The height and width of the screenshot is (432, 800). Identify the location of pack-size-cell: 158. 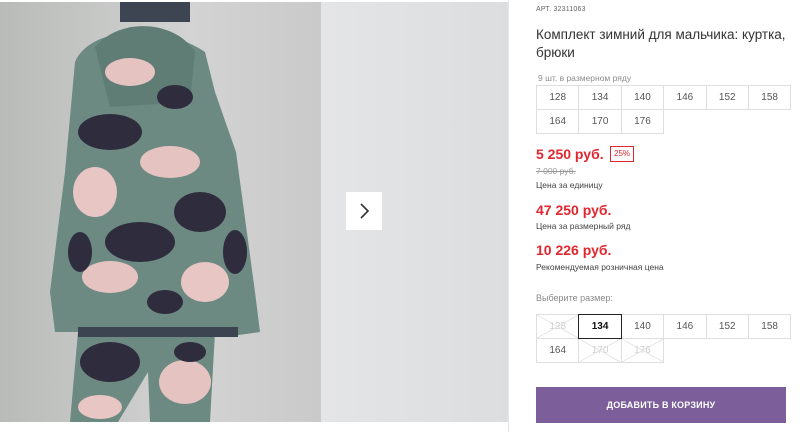
(769, 97).